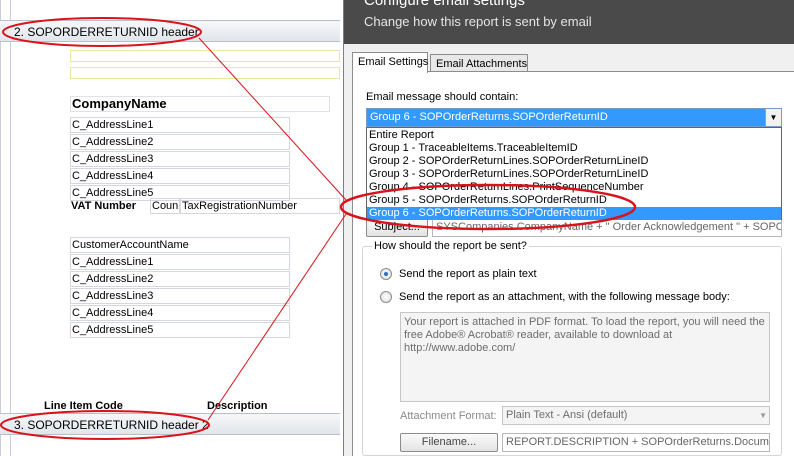  Describe the element at coordinates (106, 32) in the screenshot. I see `group-header-band-2-label: 2. SOPORDERRETURNID header` at that location.